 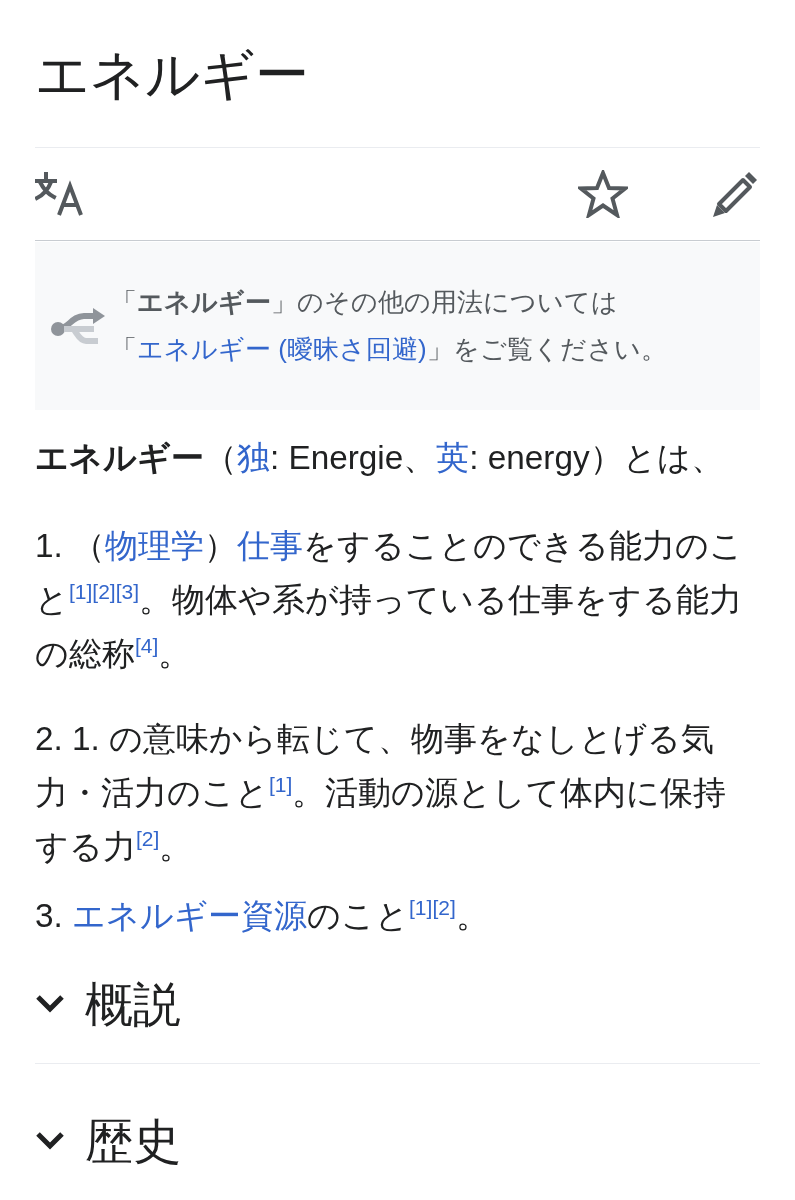 I want to click on hatnote-text: 「エネルギー」のその他の用法については「エネルギー (曖昧さ回避)」をご覧ください。, so click(x=389, y=326).